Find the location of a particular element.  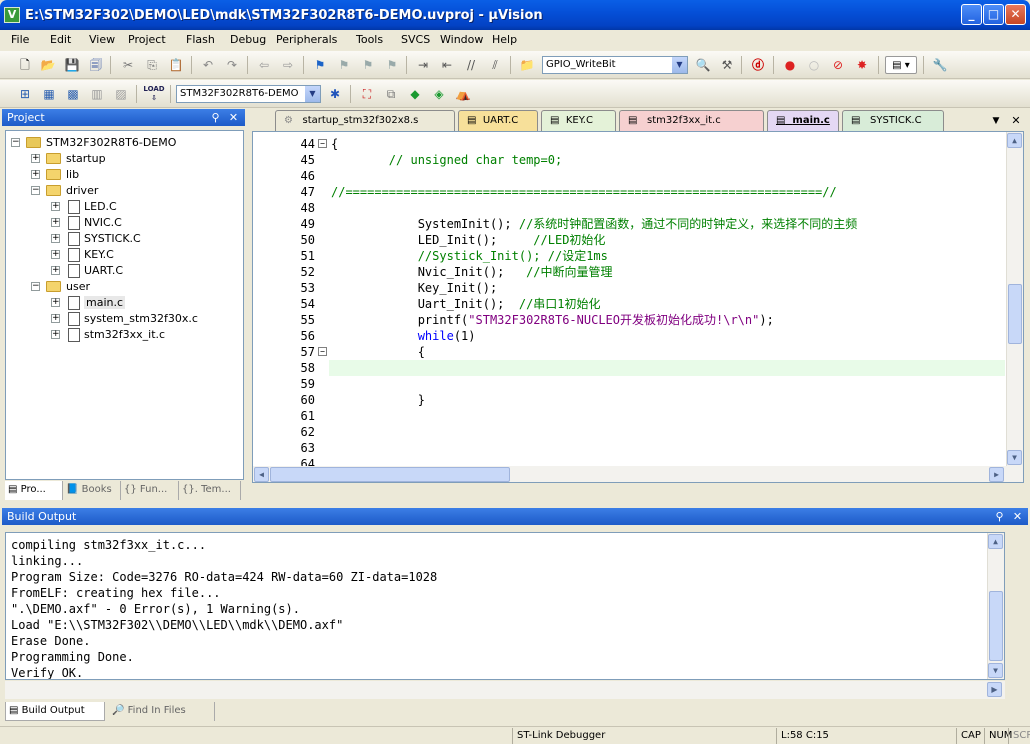

batch-build-icon: ▥ is located at coordinates (97, 94).